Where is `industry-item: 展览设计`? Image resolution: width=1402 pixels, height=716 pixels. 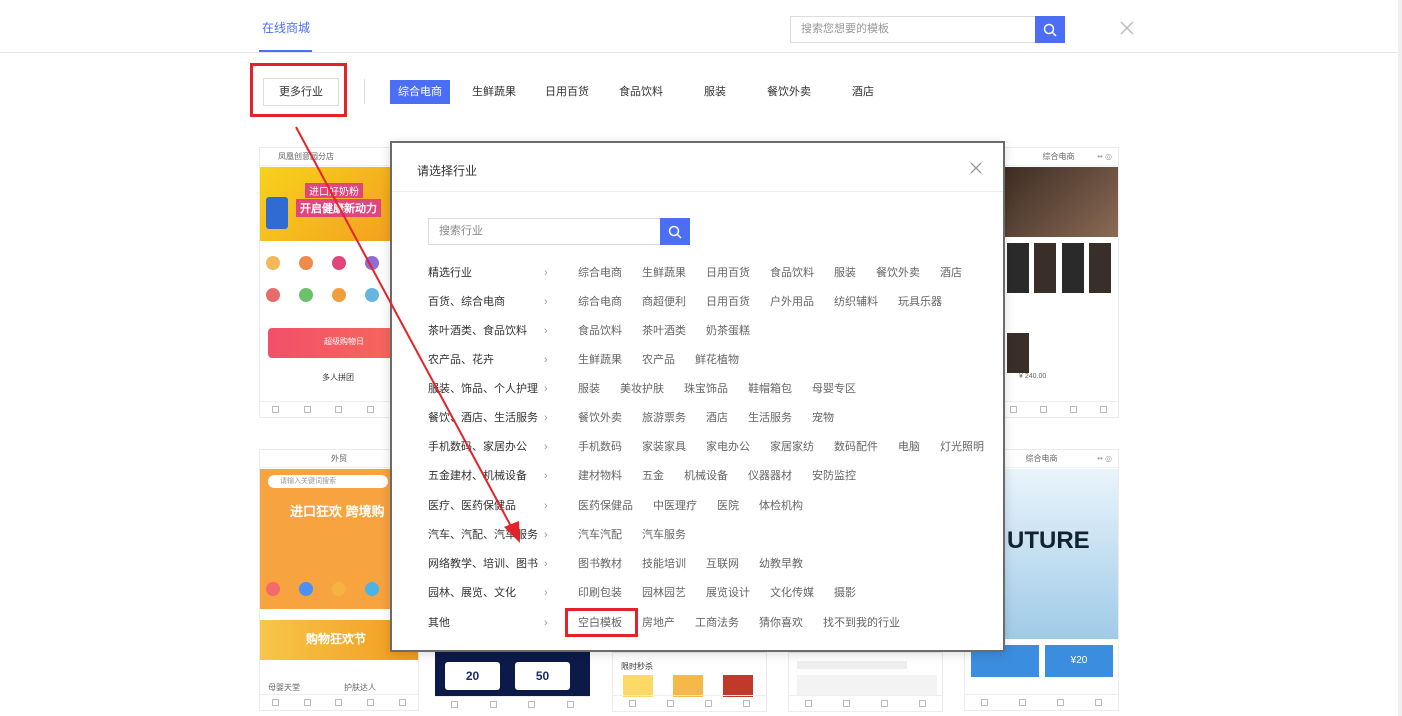 industry-item: 展览设计 is located at coordinates (728, 593).